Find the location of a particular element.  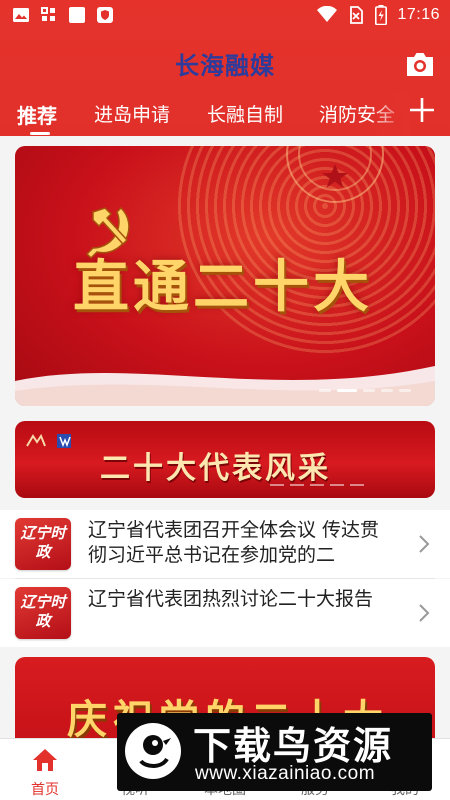

pagination-dot-active is located at coordinates (347, 390).